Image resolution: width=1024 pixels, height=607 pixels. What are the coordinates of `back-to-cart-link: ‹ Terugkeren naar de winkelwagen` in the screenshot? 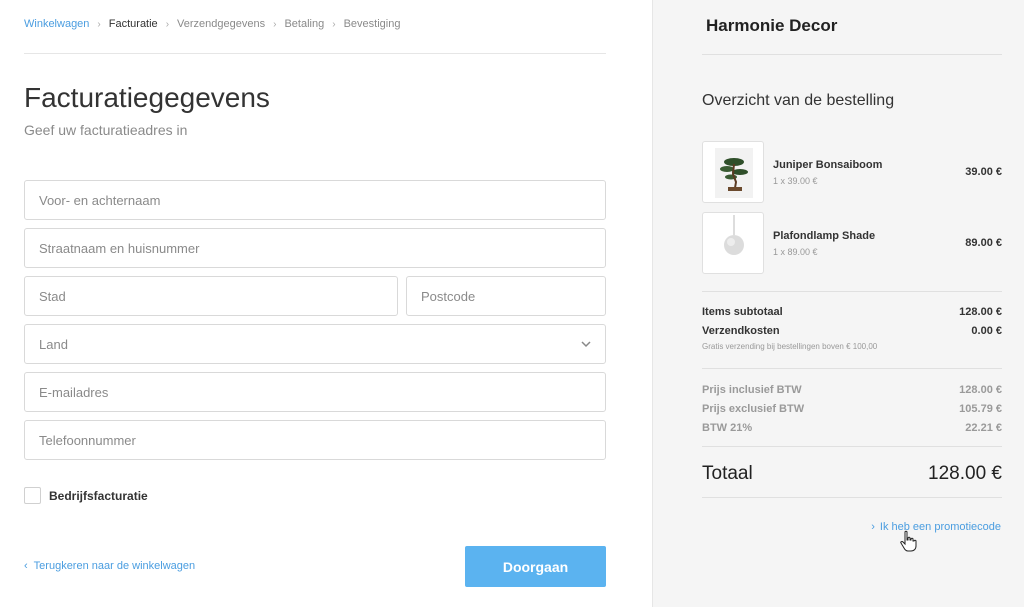 It's located at (109, 566).